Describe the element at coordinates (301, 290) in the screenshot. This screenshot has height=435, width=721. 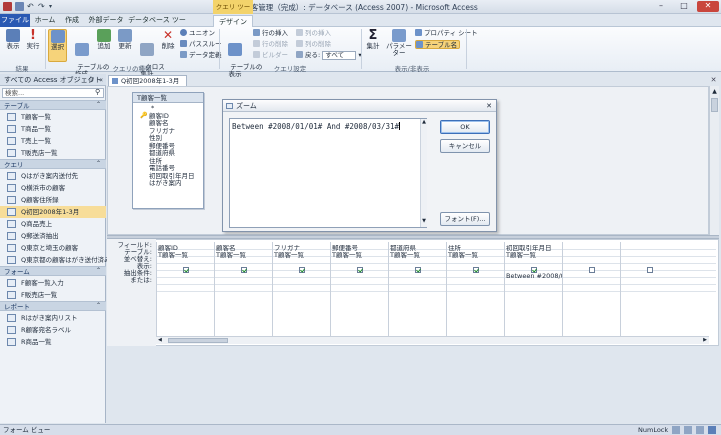
I see `qbe-column: フリガナ T顧客一覧` at that location.